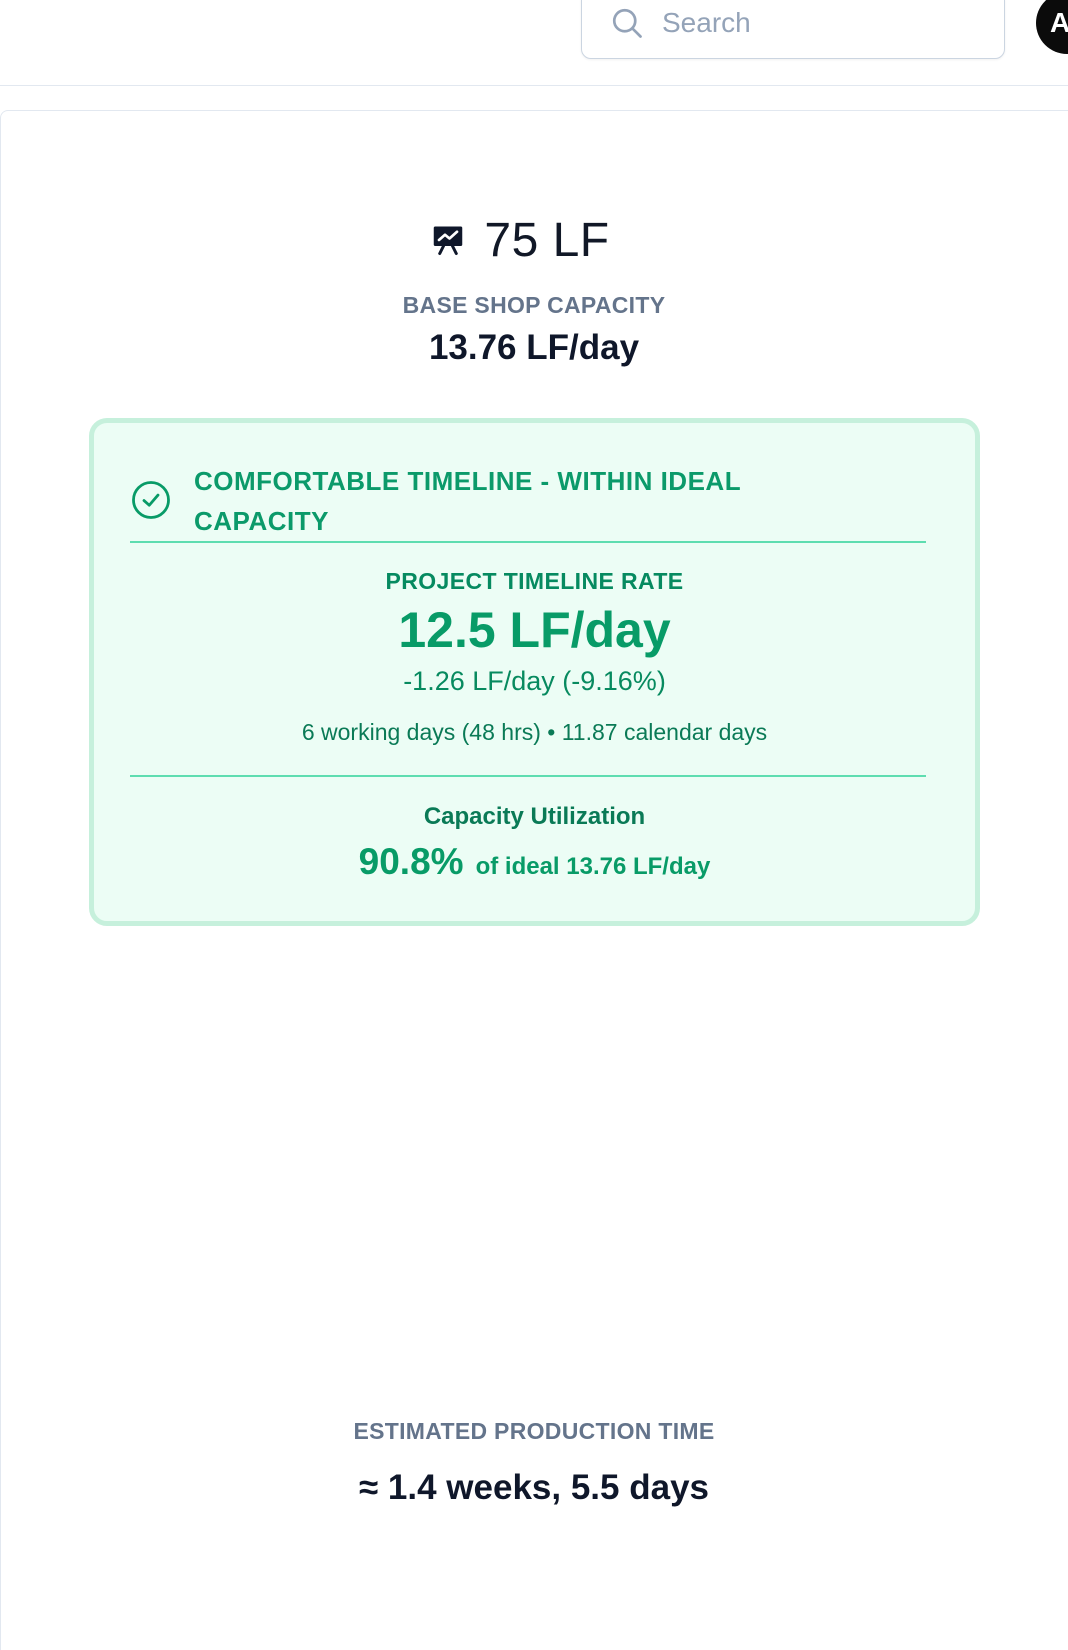 This screenshot has width=1068, height=1650. Describe the element at coordinates (534, 347) in the screenshot. I see `base-capacity-value: 13.76 LF/day` at that location.